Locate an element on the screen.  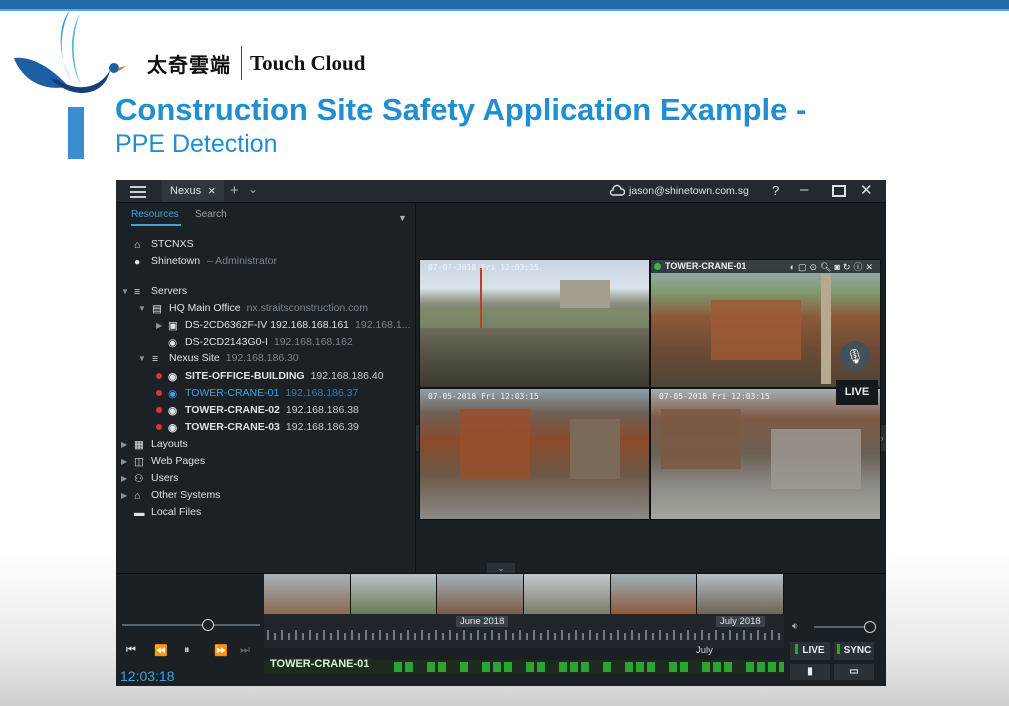
calendar-icon: ▭ is located at coordinates (854, 672).